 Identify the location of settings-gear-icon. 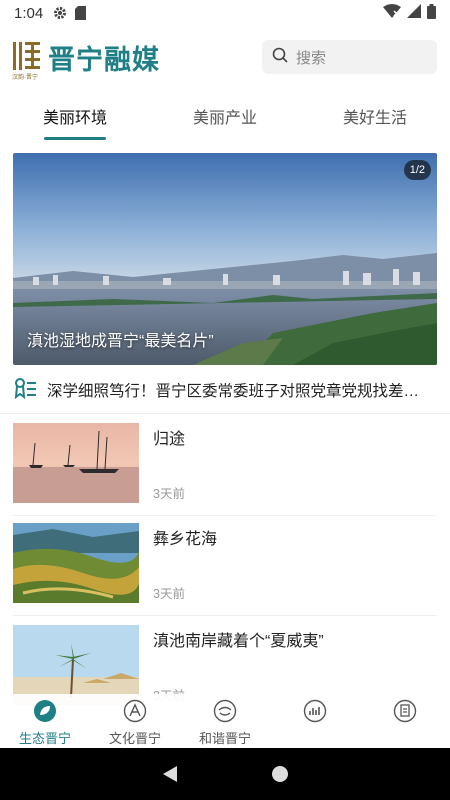
(60, 13).